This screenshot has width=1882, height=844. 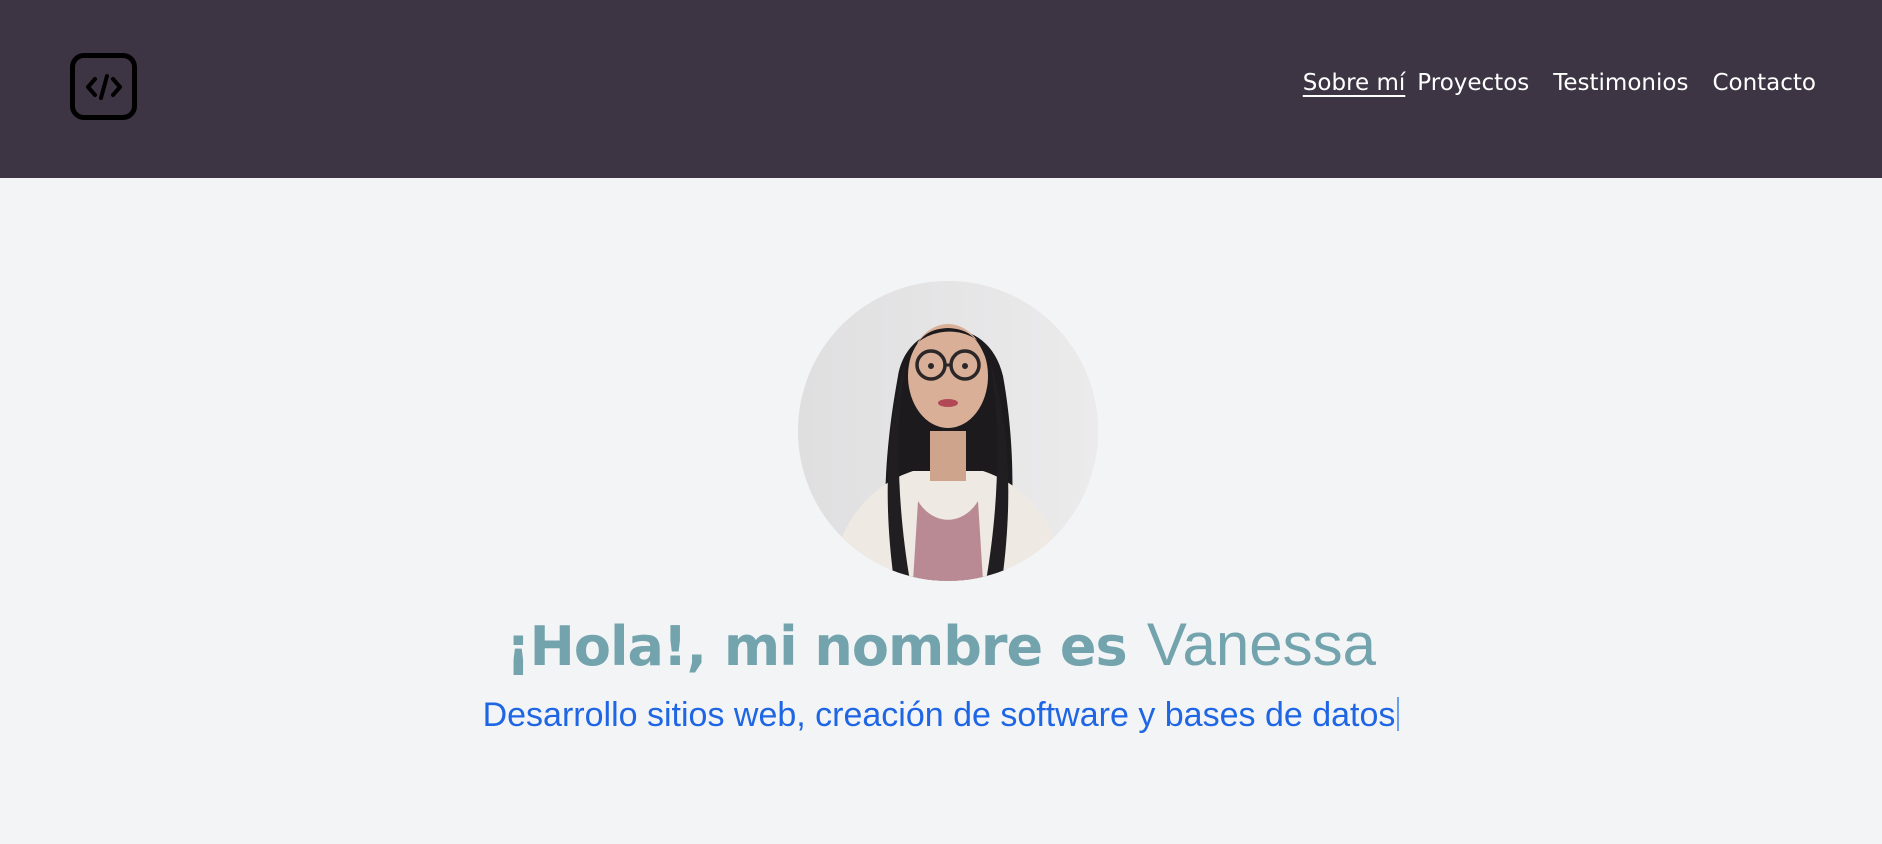 I want to click on profile-photo, so click(x=948, y=431).